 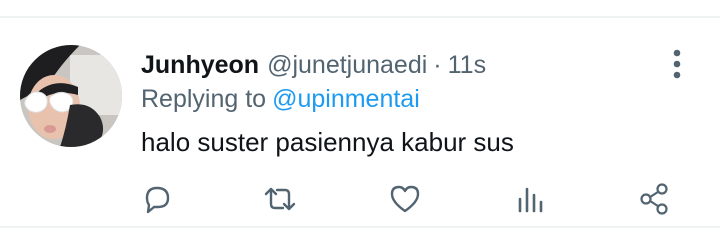 I want to click on replying-to-line: Replying to @upinmentai, so click(x=280, y=99).